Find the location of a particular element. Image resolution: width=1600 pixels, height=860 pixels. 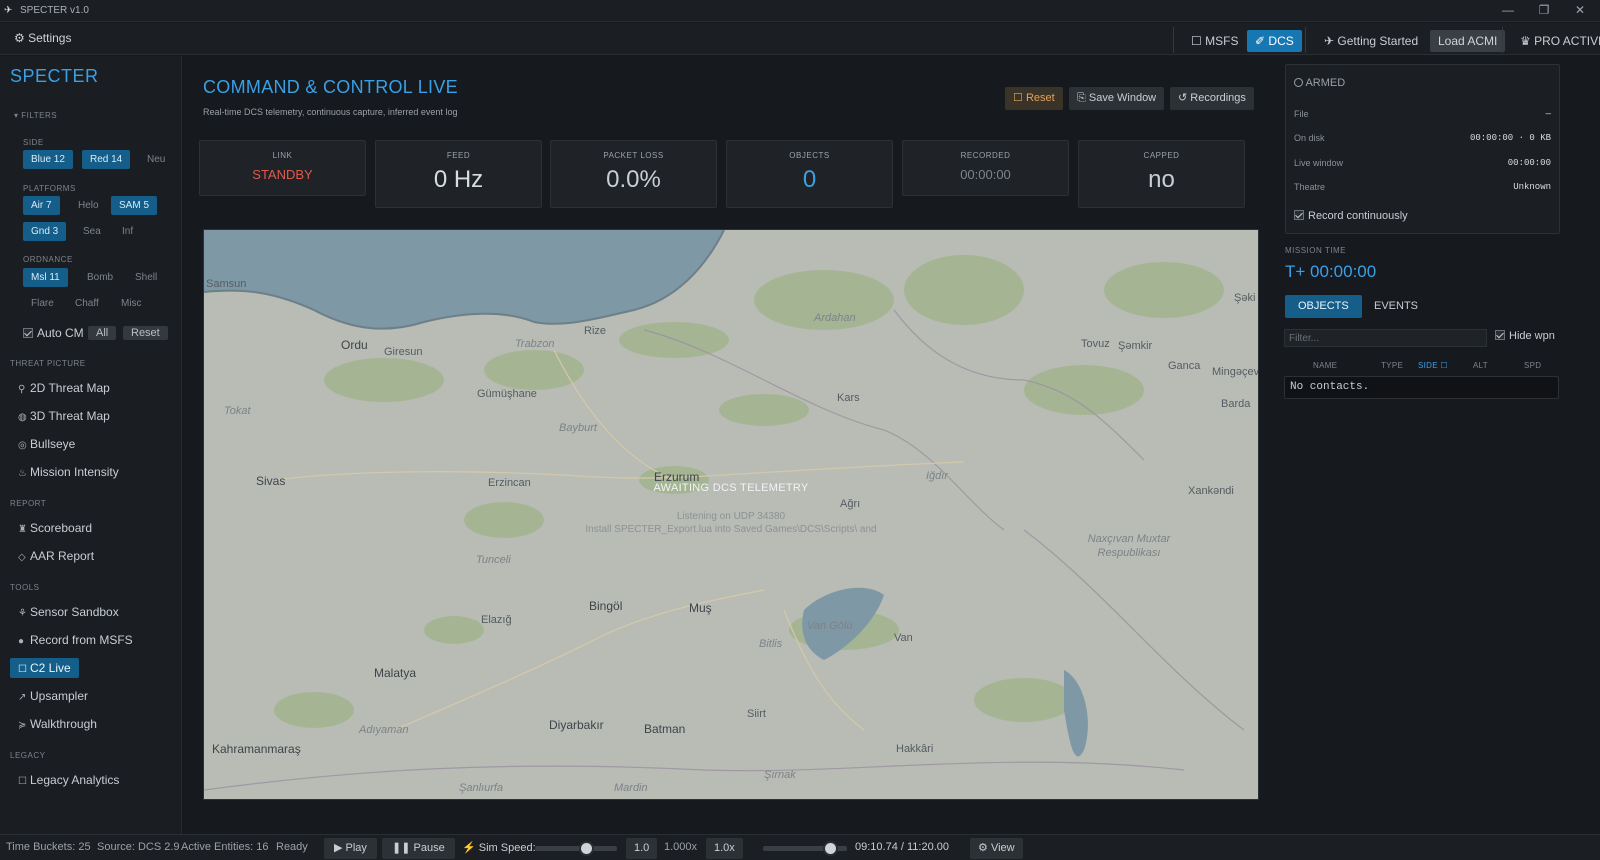

recordings-button: ↺ Recordings is located at coordinates (1212, 98).